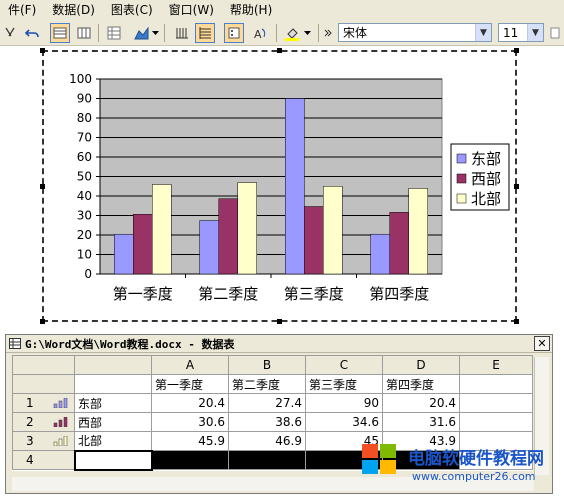 The height and width of the screenshot is (498, 564). What do you see at coordinates (344, 403) in the screenshot?
I see `table-cell: 90` at bounding box center [344, 403].